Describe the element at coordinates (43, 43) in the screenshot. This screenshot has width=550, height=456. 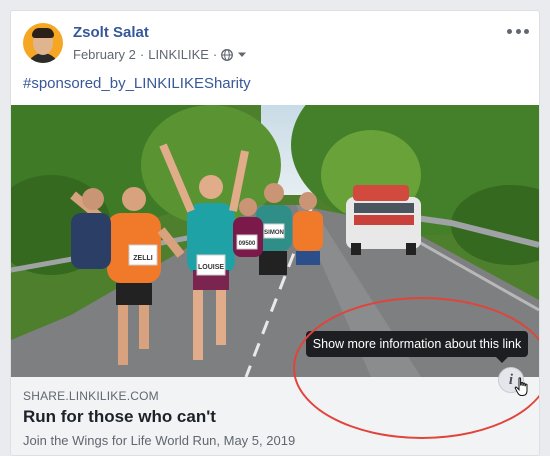
I see `author-avatar` at that location.